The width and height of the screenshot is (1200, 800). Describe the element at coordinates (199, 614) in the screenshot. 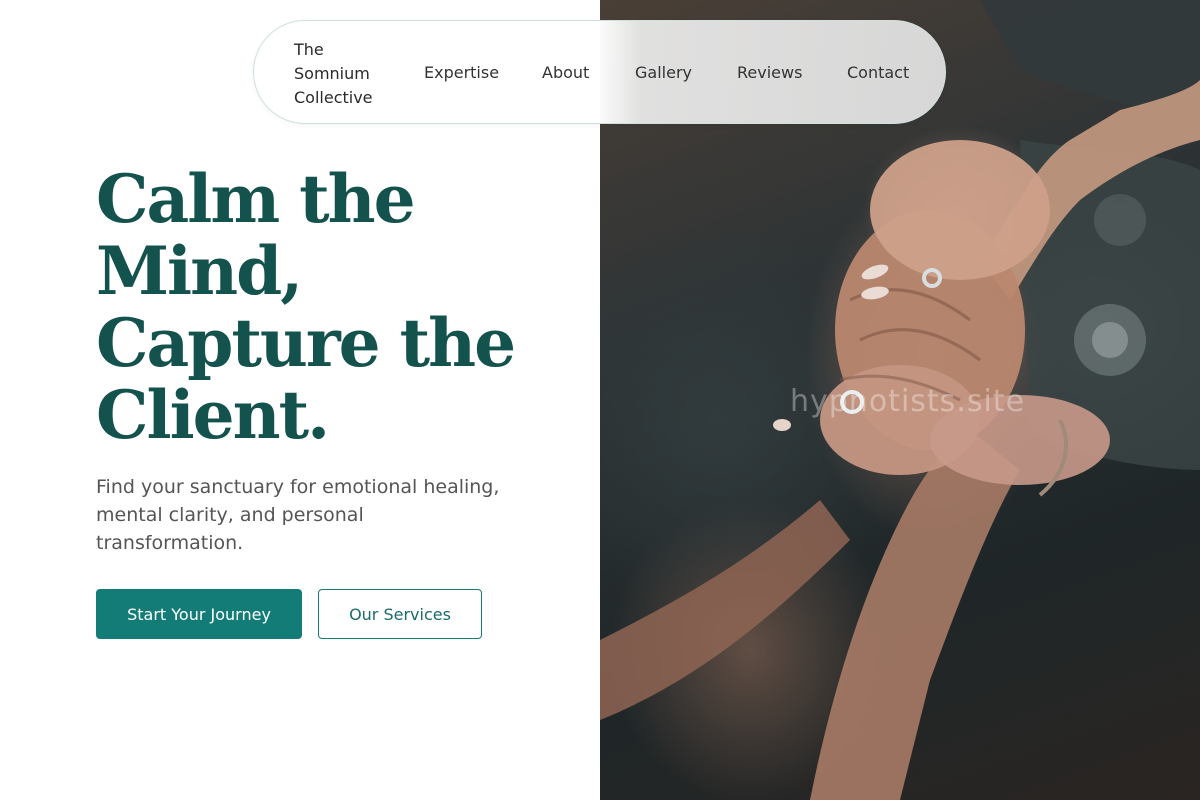

I see `start-journey-button: Start Your Journey` at that location.